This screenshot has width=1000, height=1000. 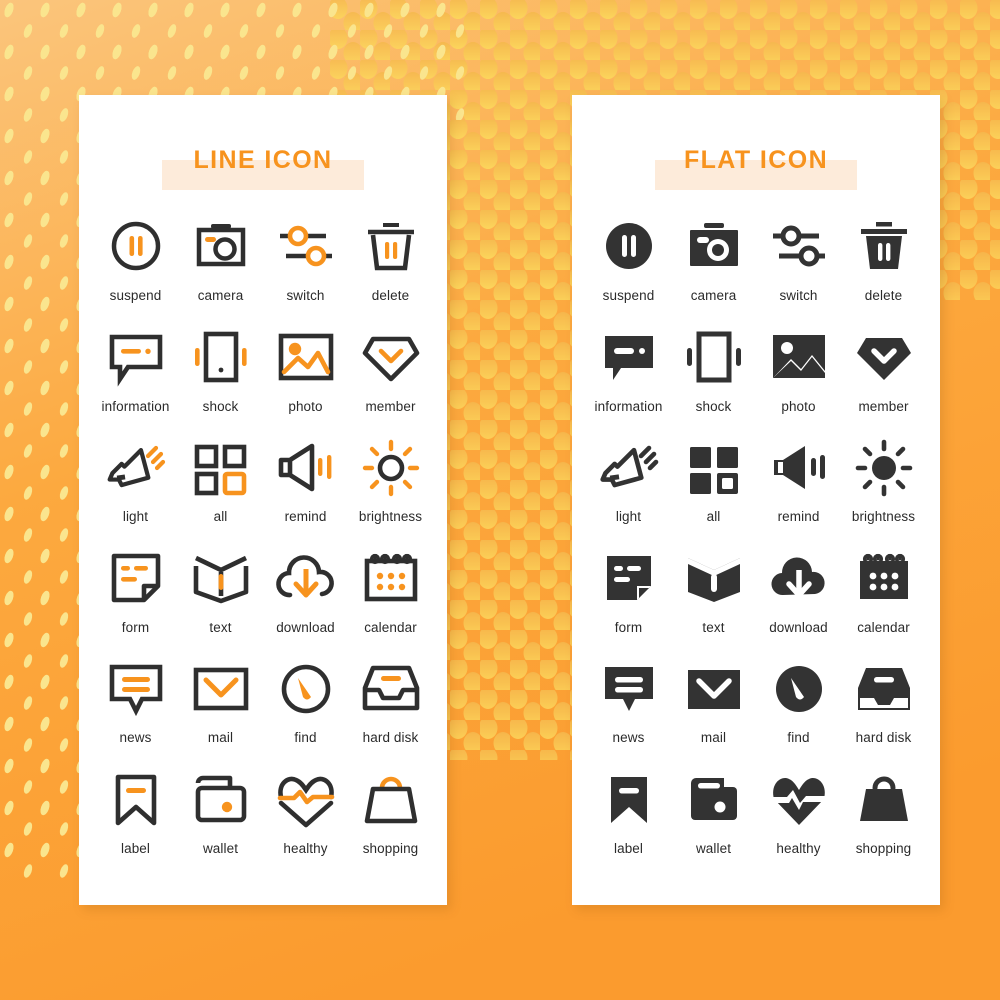 I want to click on image-icon, so click(x=798, y=356).